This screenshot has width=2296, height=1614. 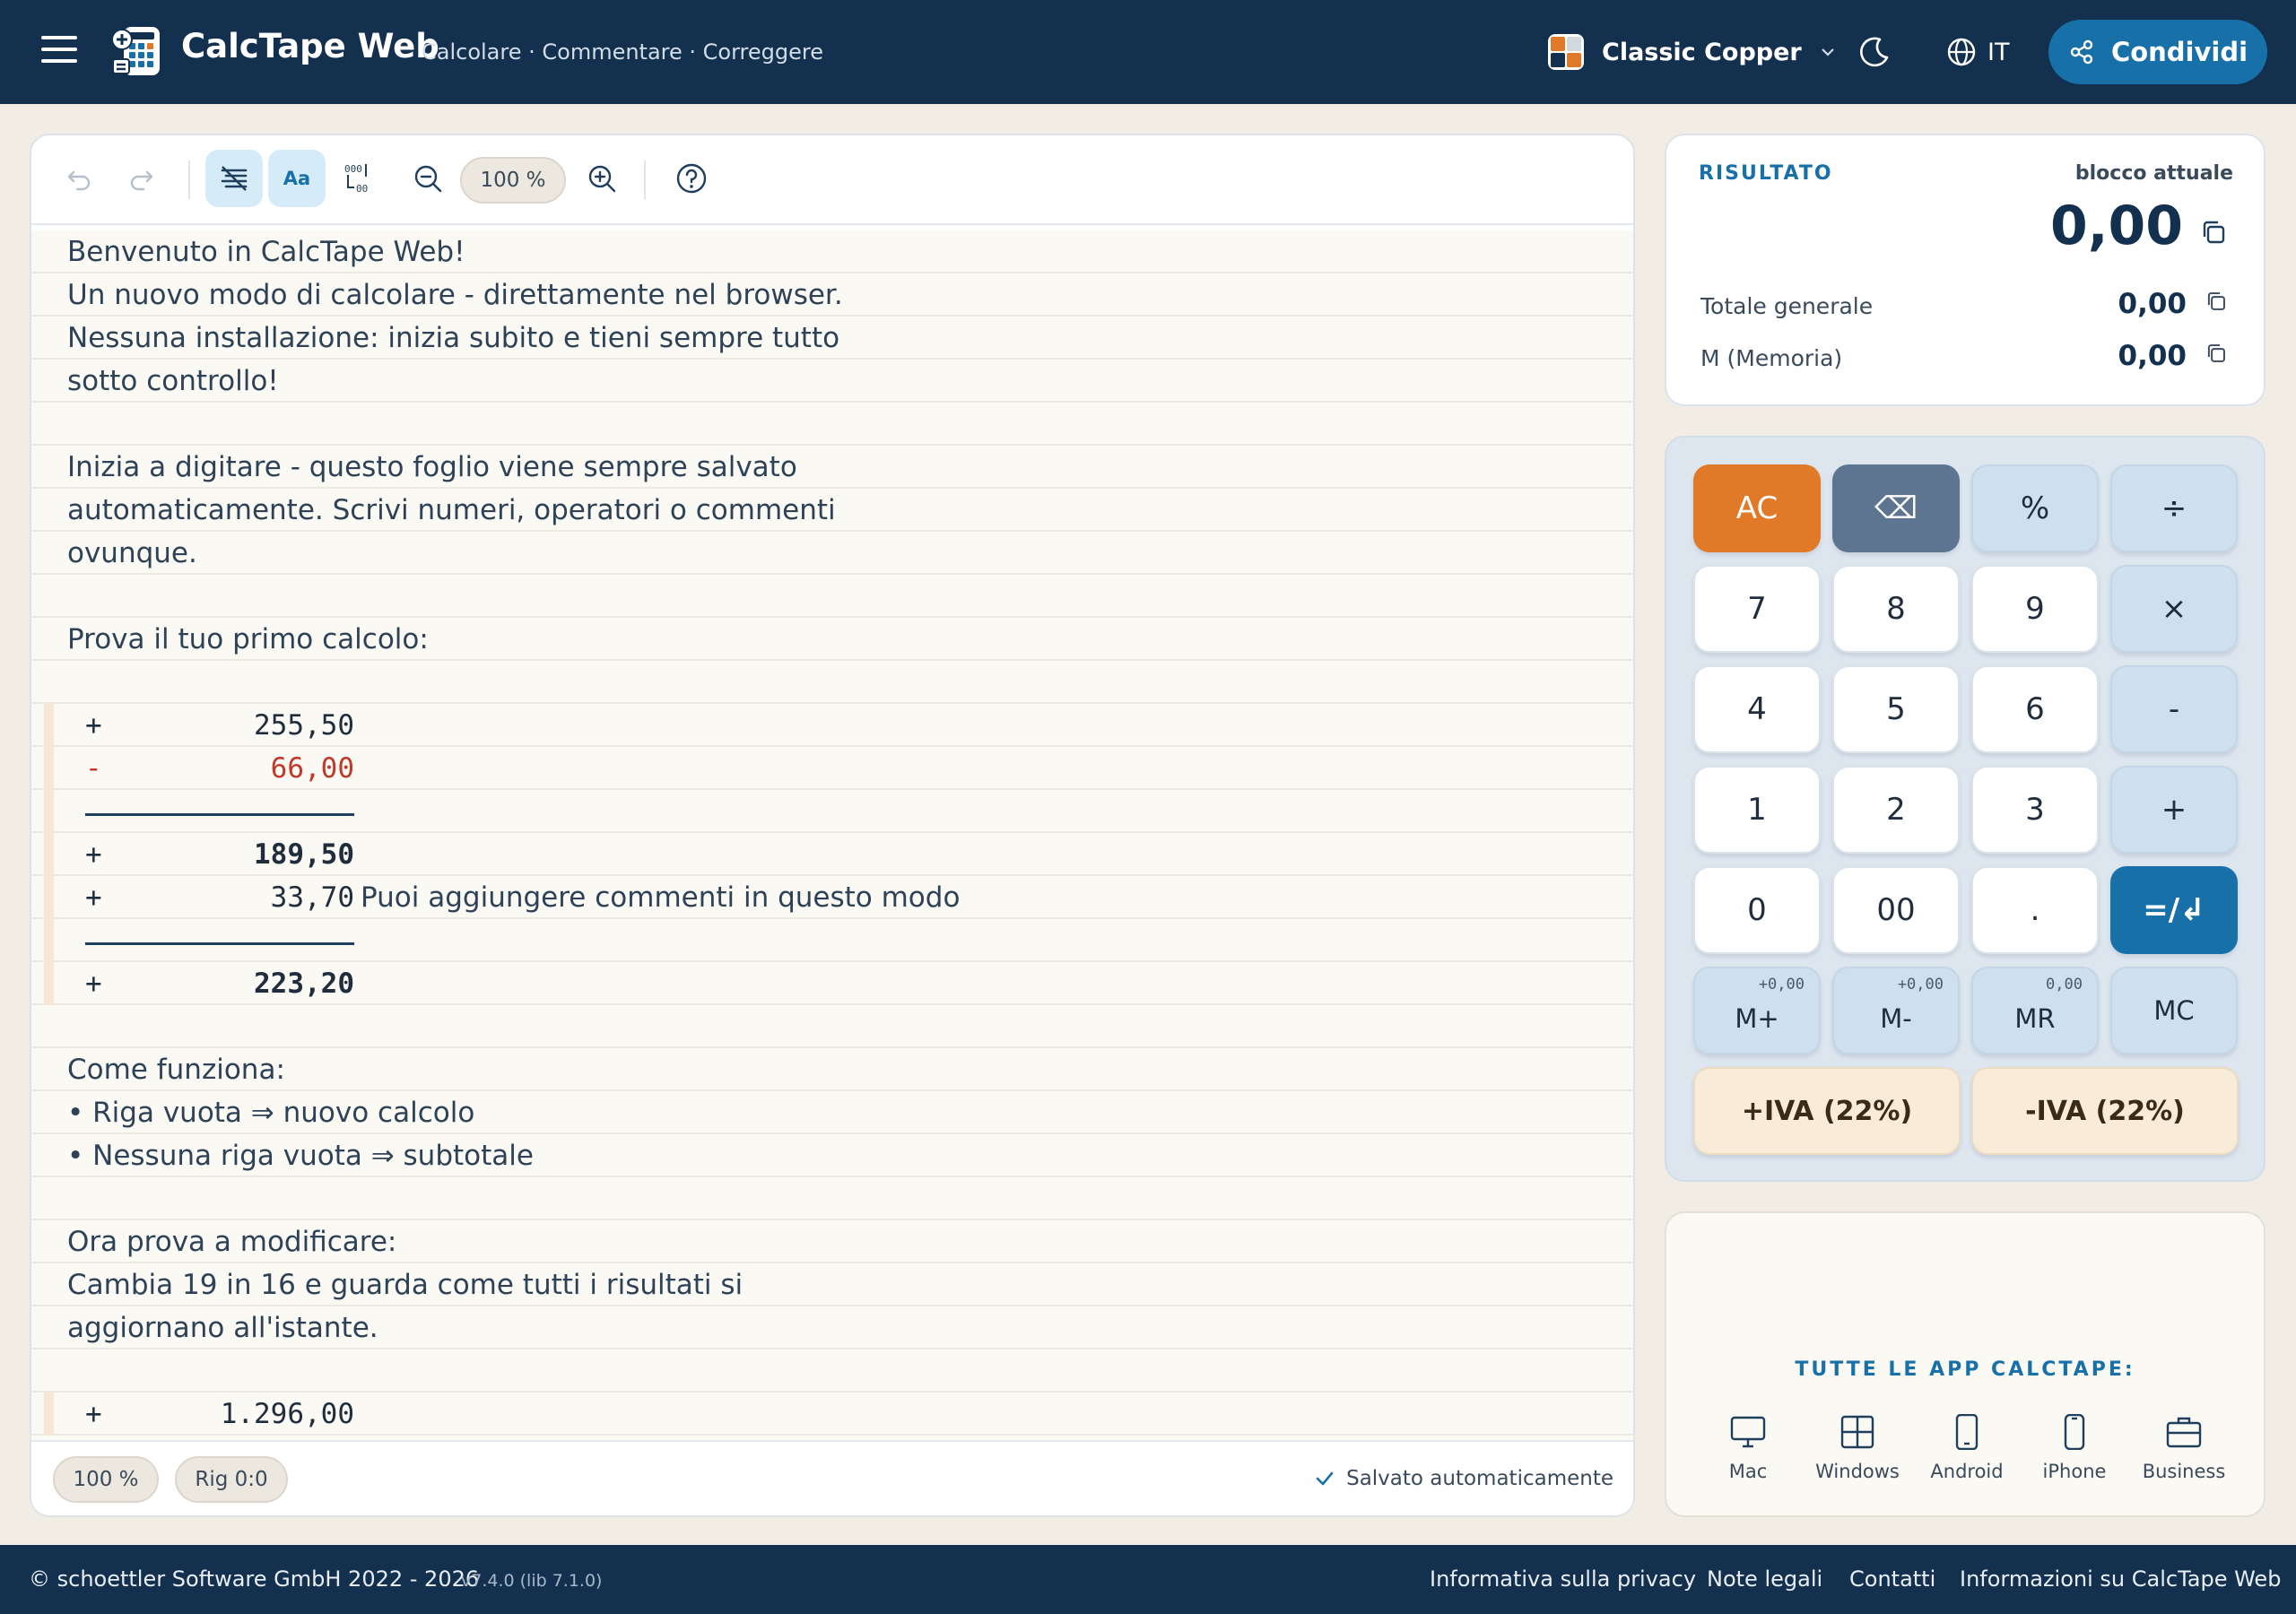 What do you see at coordinates (832, 639) in the screenshot?
I see `tape-line: Prova il tuo primo calcolo:` at bounding box center [832, 639].